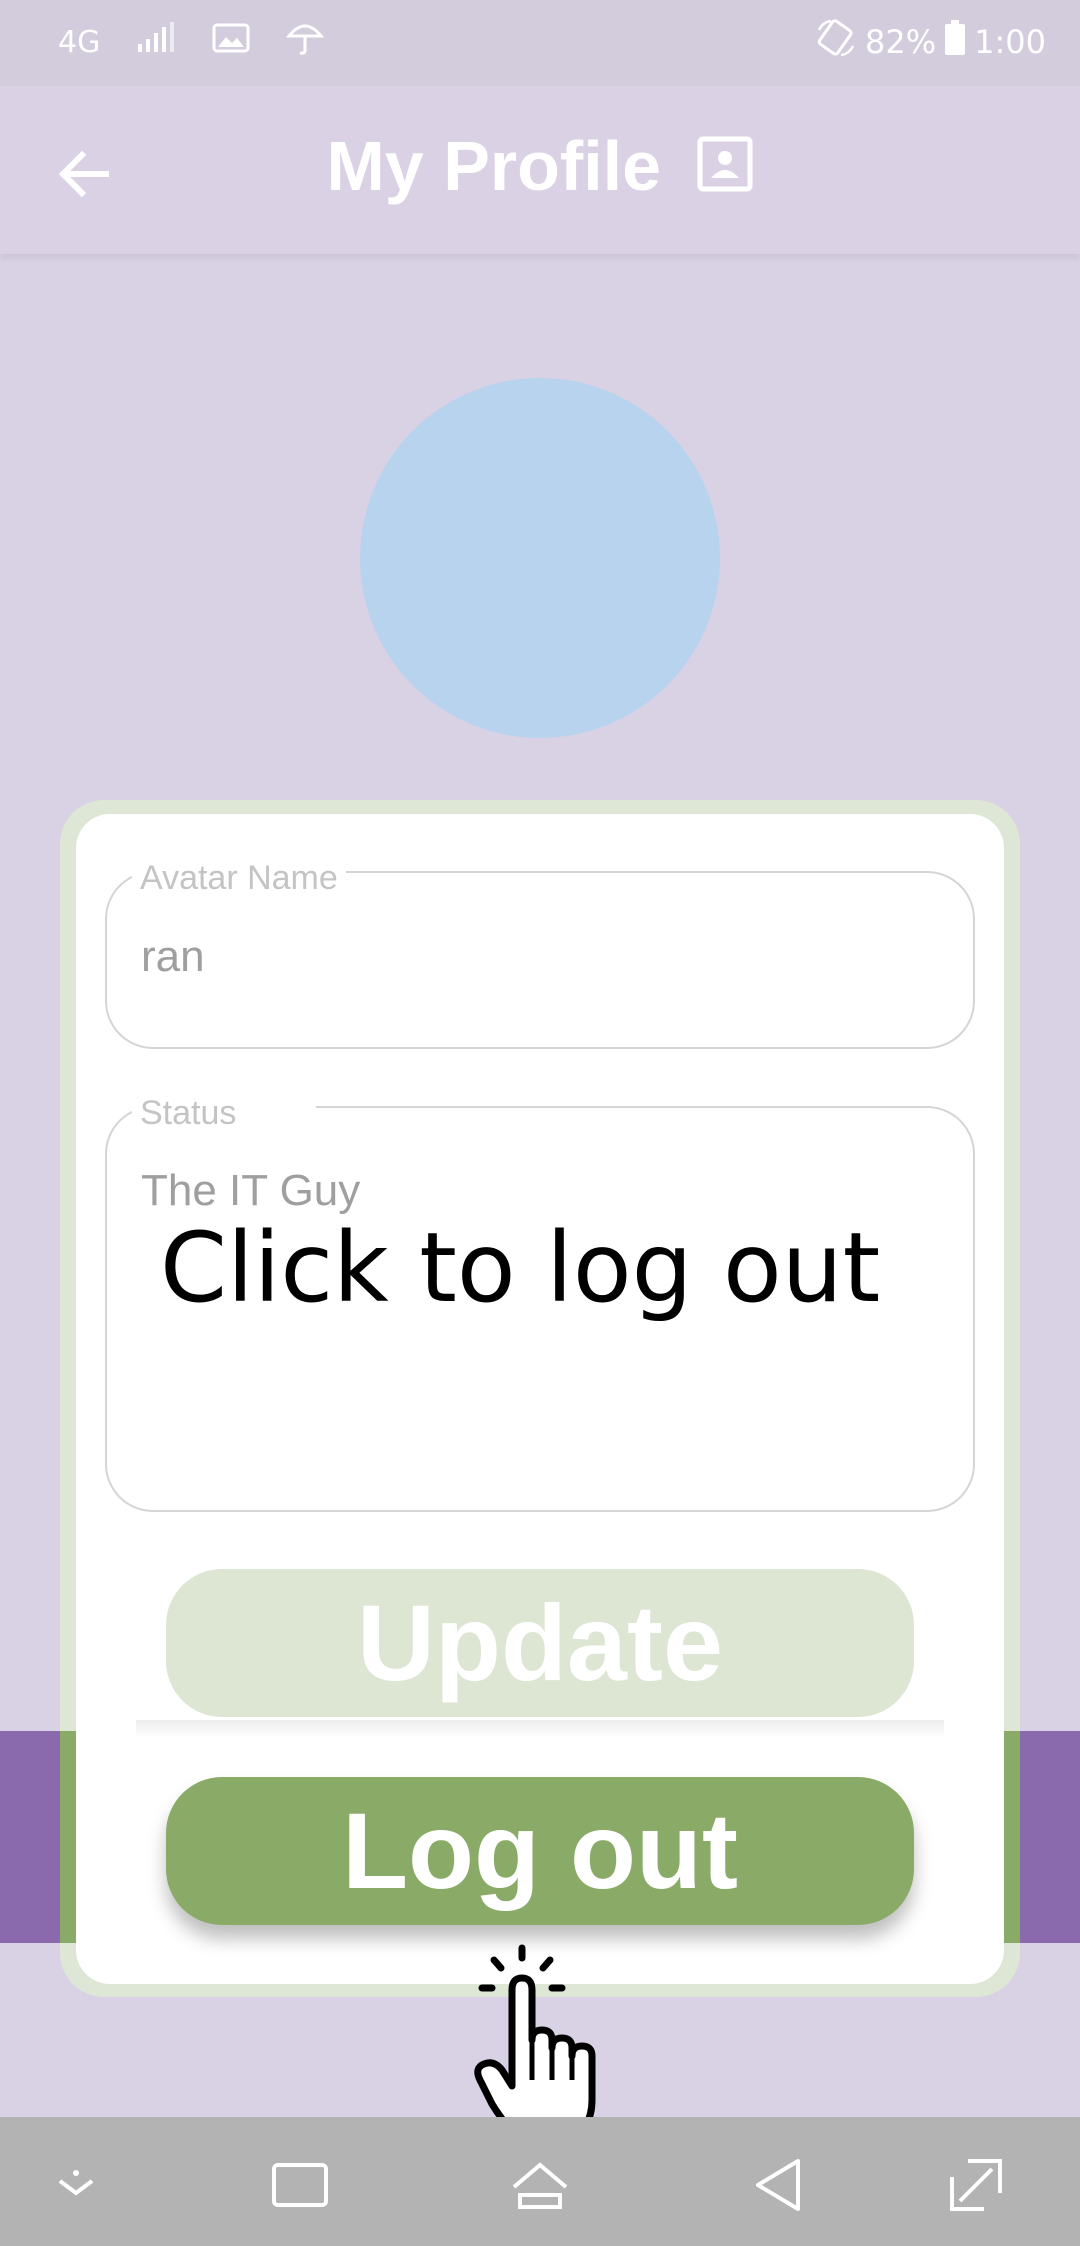 This screenshot has width=1080, height=2246. I want to click on divider-shadow, so click(540, 1729).